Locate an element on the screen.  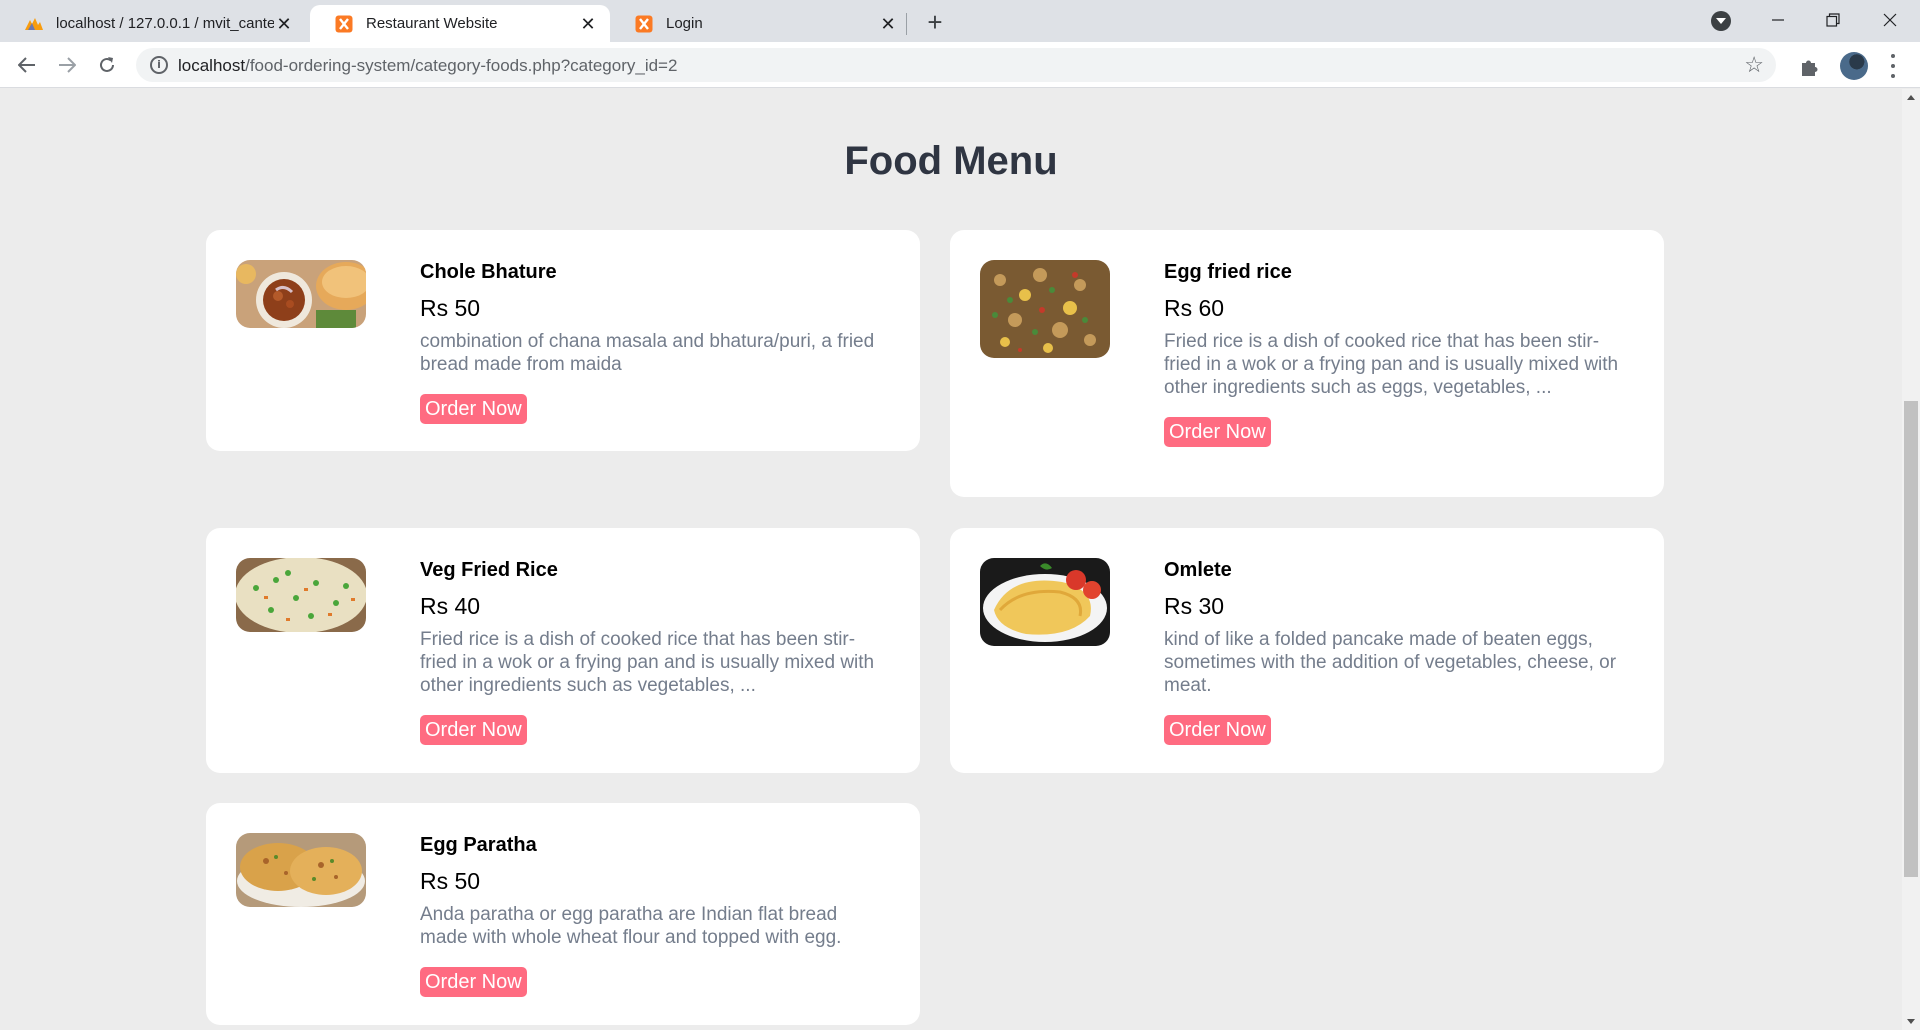
restore-button is located at coordinates (1833, 20).